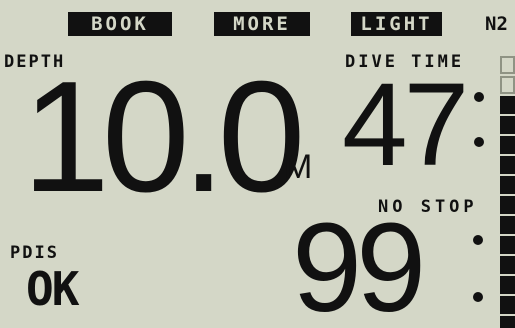 This screenshot has width=515, height=328. What do you see at coordinates (479, 142) in the screenshot?
I see `dive-time-colon-bottom-dot` at bounding box center [479, 142].